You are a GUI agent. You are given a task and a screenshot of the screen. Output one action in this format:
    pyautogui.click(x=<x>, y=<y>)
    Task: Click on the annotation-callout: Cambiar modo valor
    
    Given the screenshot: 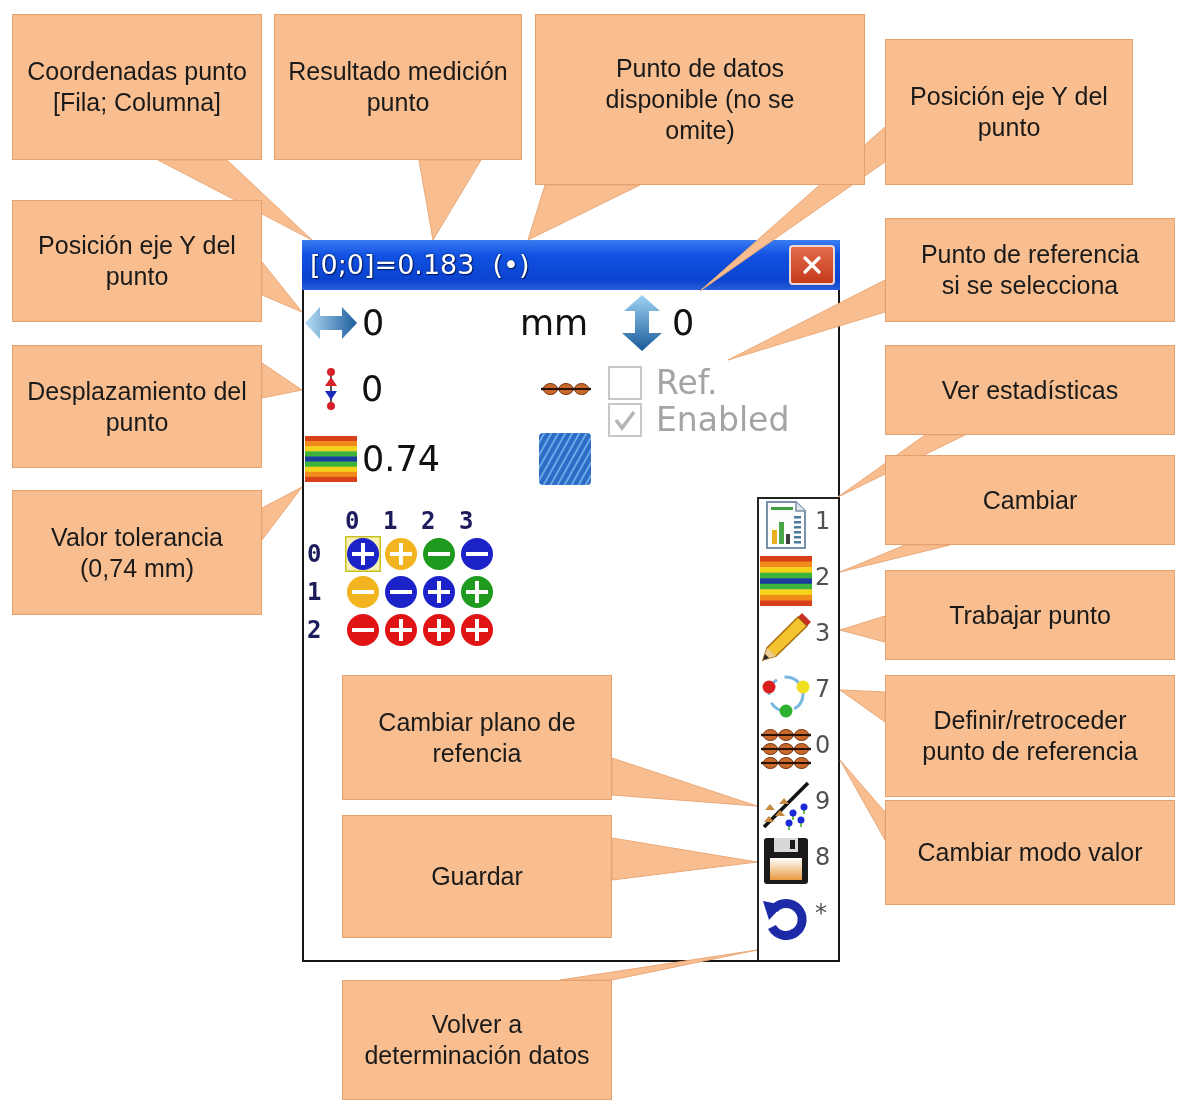 What is the action you would take?
    pyautogui.click(x=1030, y=852)
    